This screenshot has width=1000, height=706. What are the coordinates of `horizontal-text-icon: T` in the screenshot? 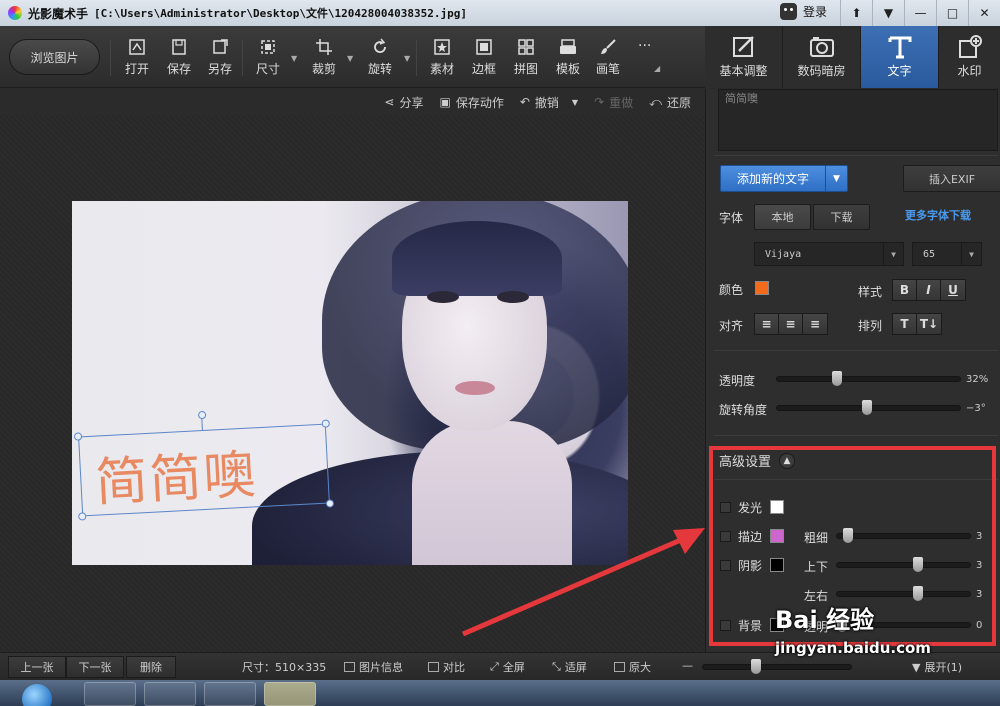 It's located at (905, 324).